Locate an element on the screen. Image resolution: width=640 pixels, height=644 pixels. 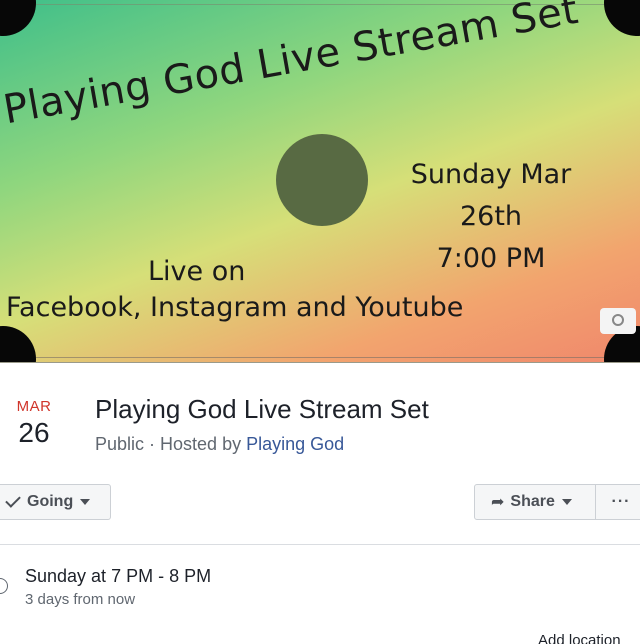
share-button: ➦ Share is located at coordinates (535, 502).